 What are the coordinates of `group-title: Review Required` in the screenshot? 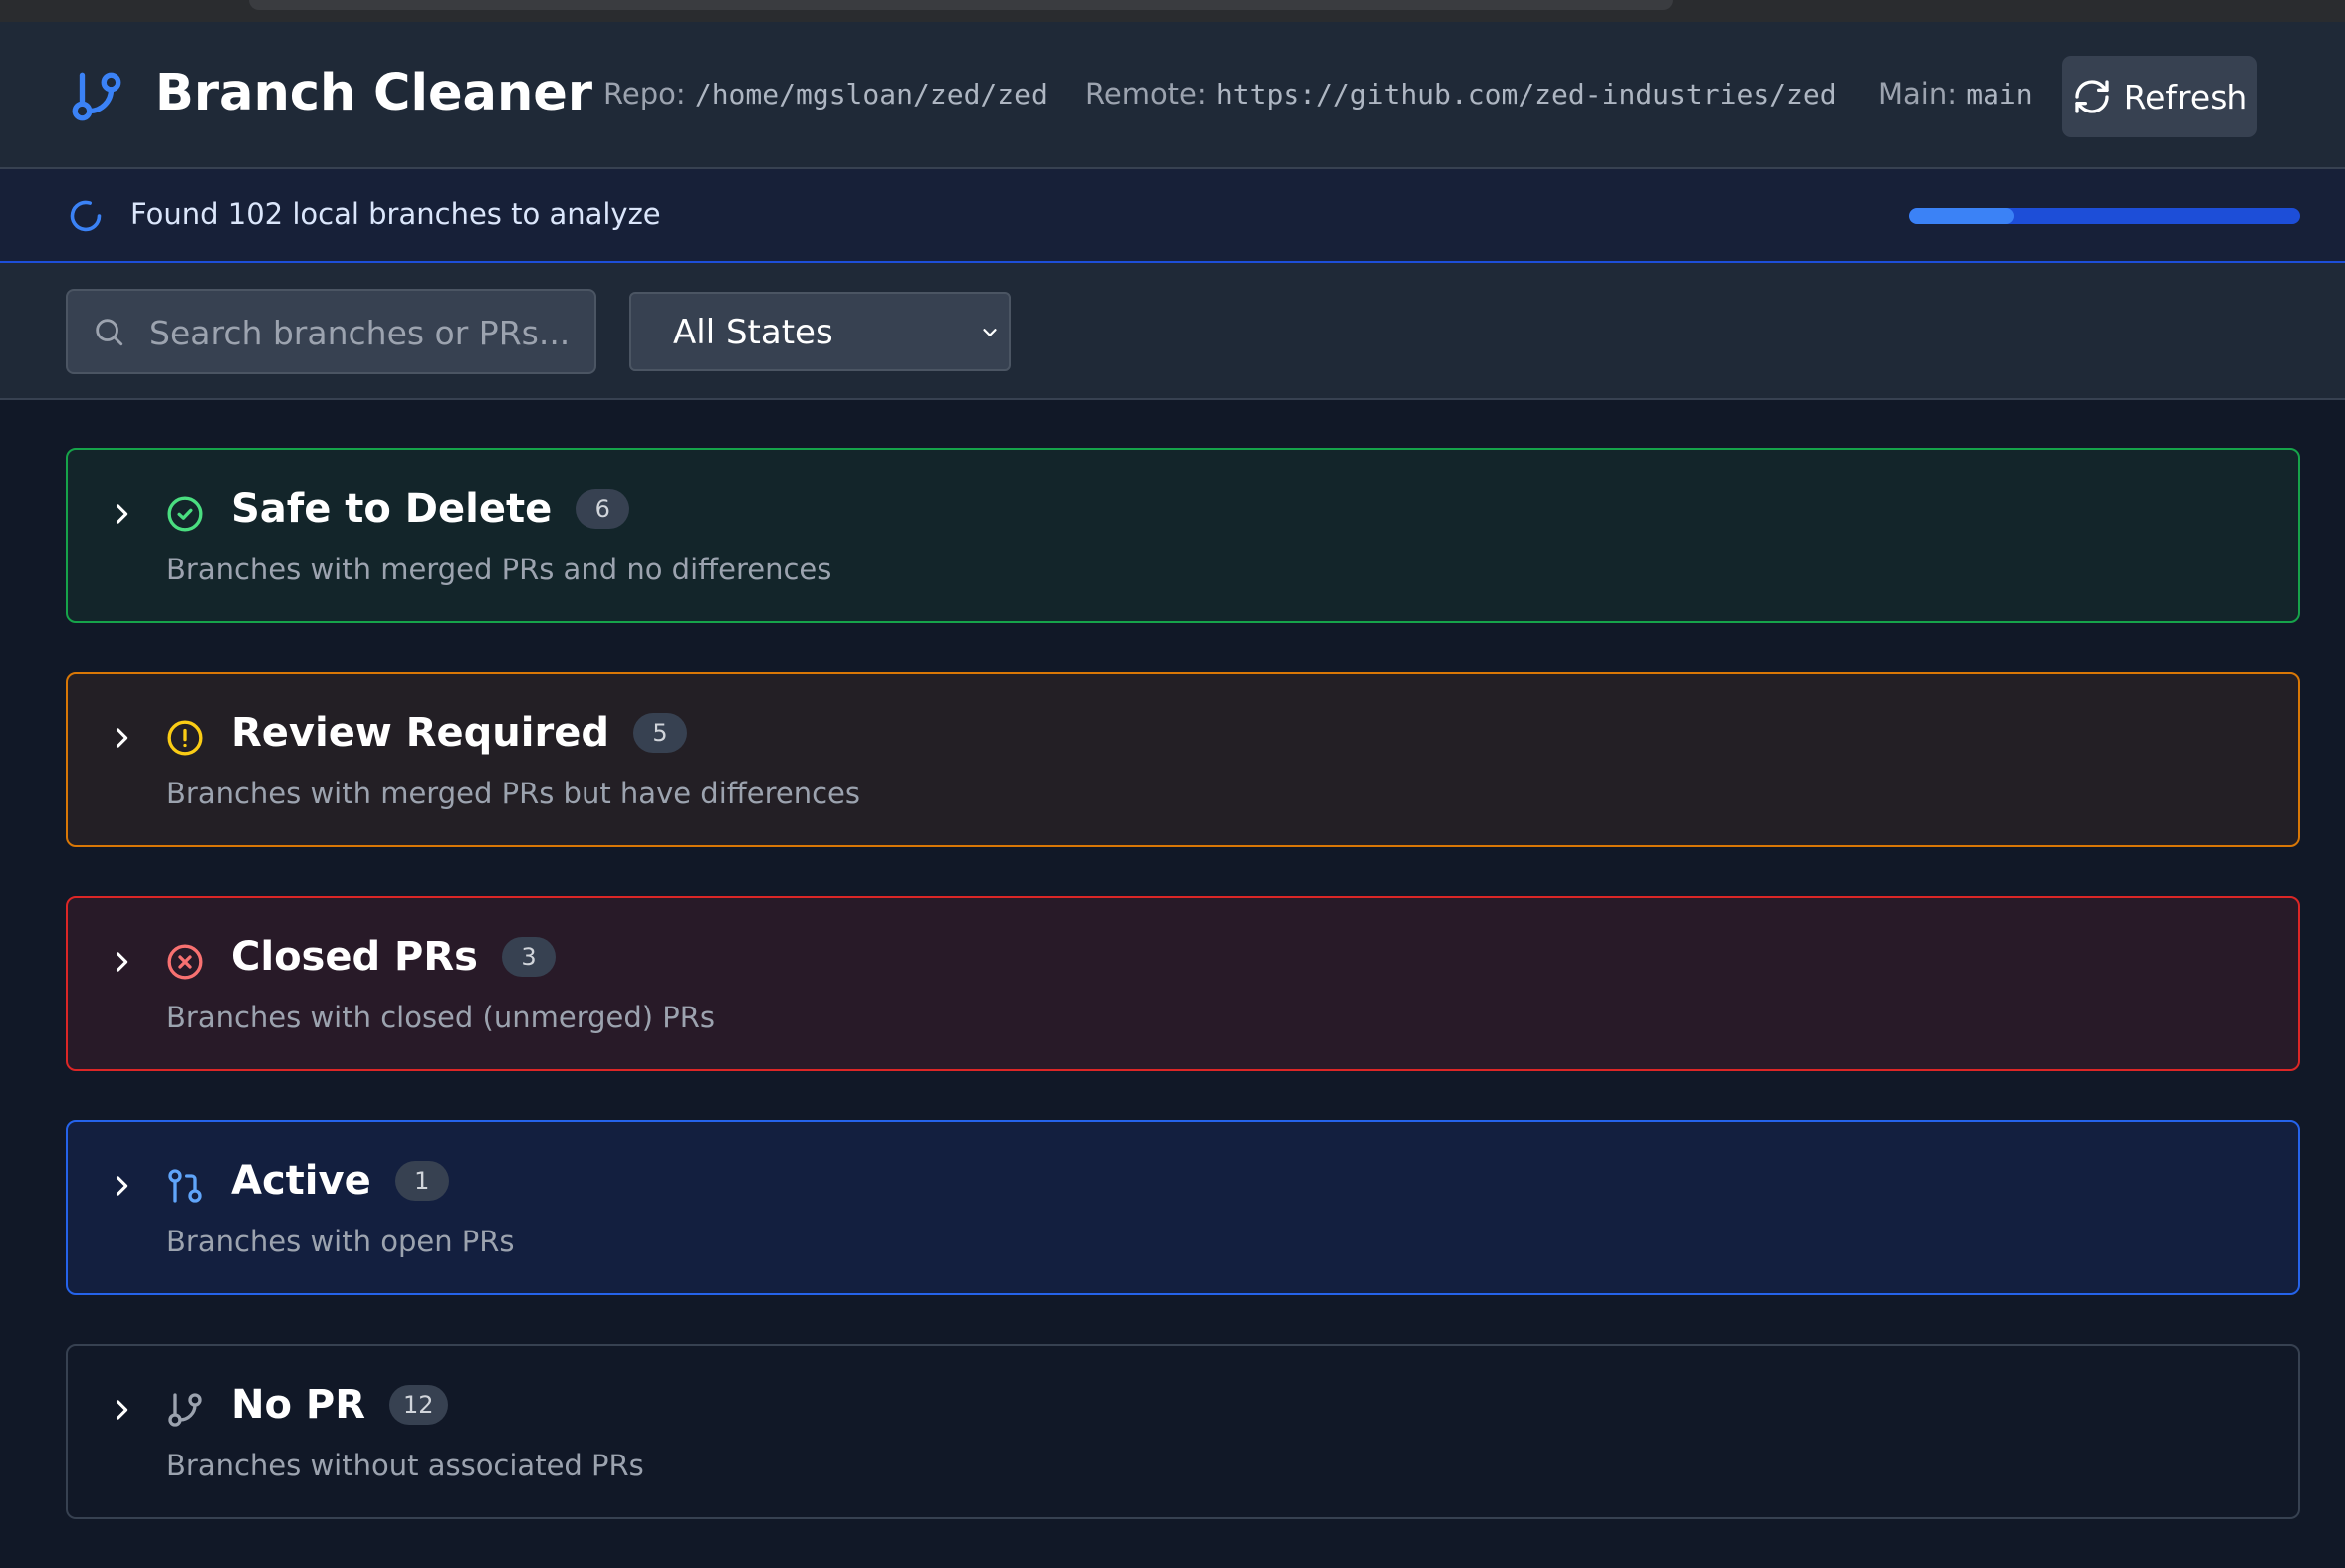 It's located at (420, 733).